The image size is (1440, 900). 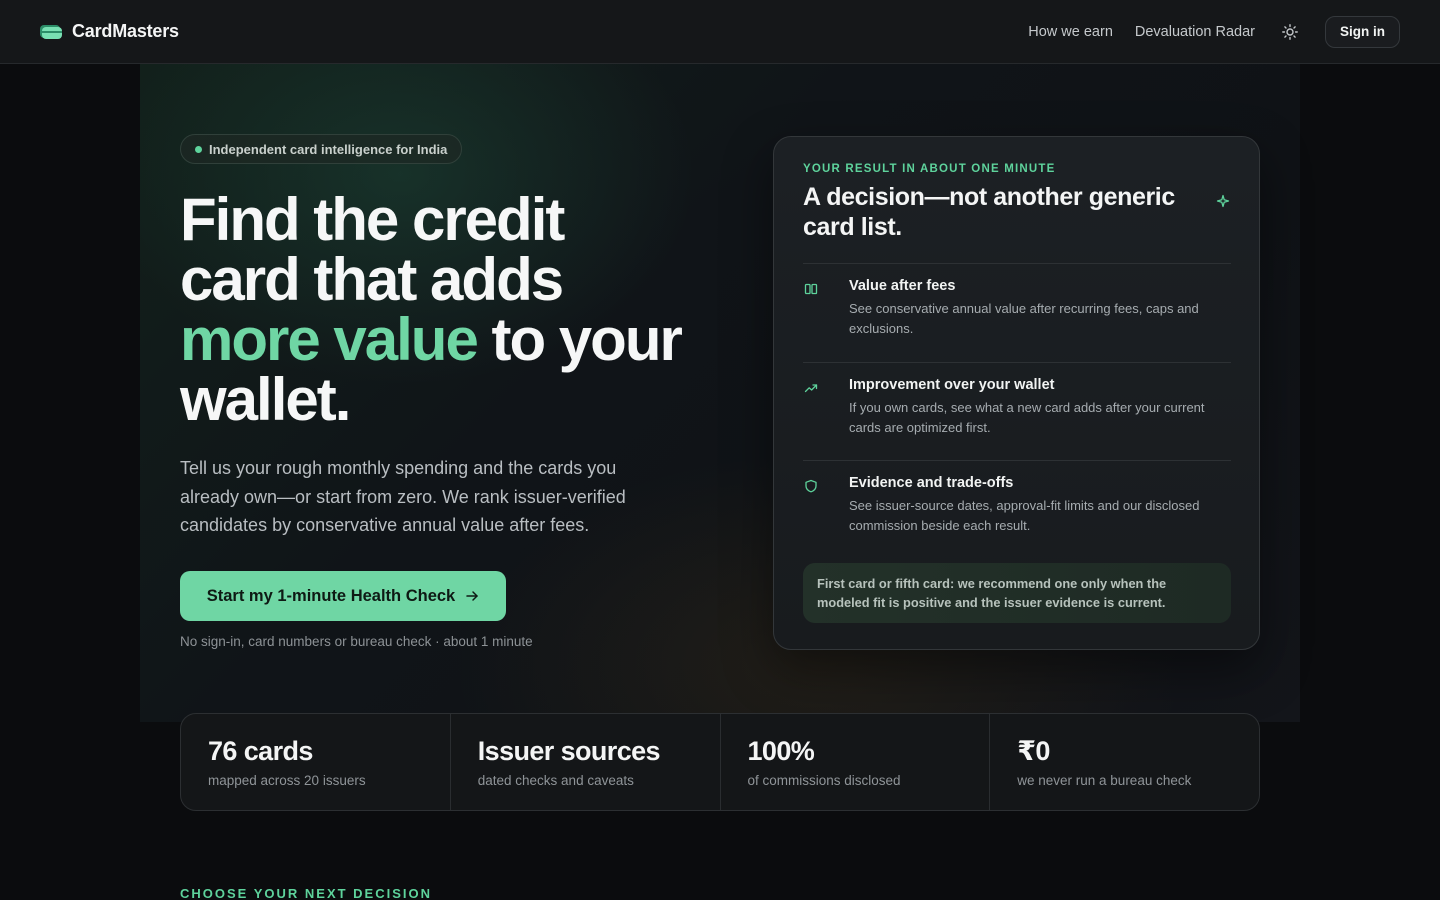 What do you see at coordinates (952, 385) in the screenshot?
I see `feature-title: Improvement over your wallet` at bounding box center [952, 385].